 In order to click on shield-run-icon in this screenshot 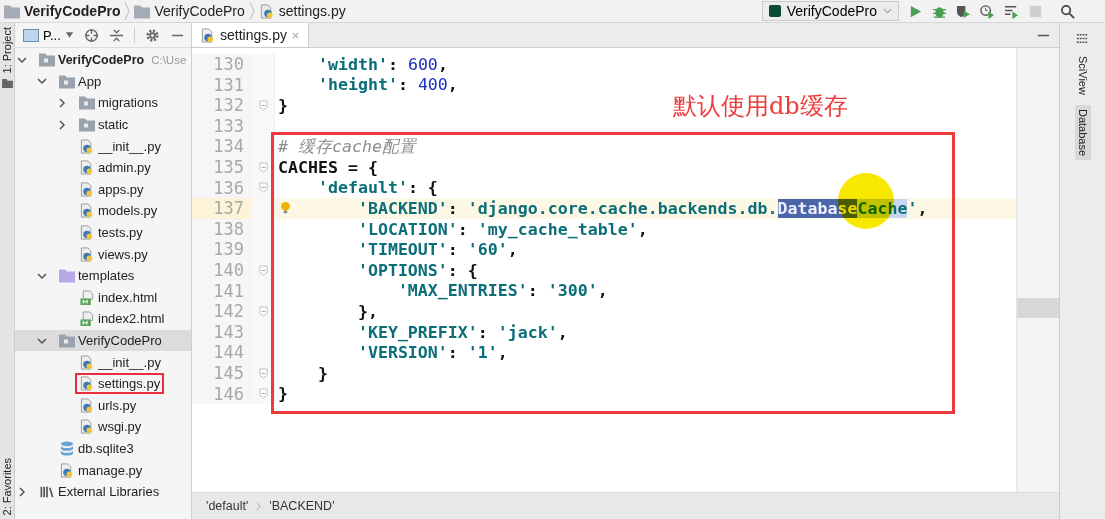, I will do `click(963, 11)`.